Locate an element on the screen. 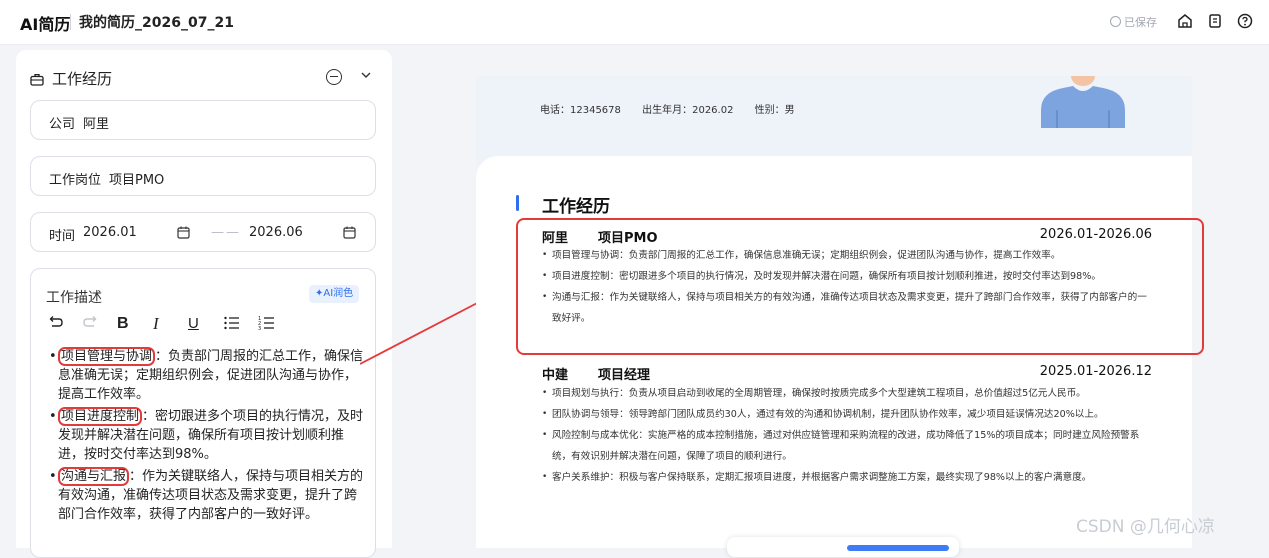 This screenshot has height=558, width=1269. annotation-highlight-box is located at coordinates (860, 286).